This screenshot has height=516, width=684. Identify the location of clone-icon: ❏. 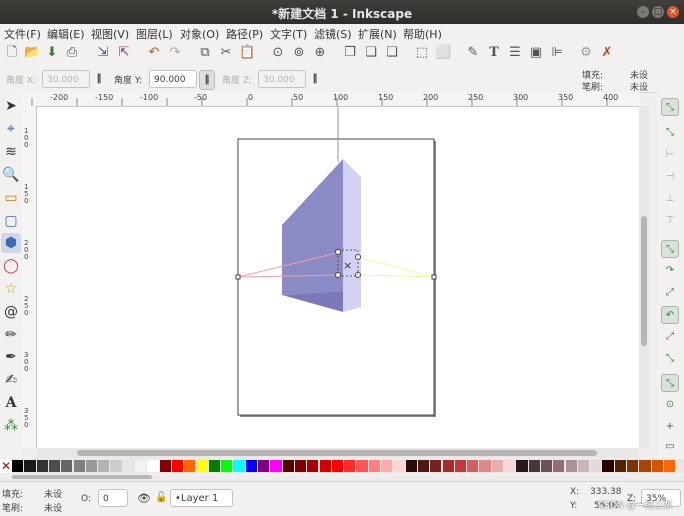
(371, 53).